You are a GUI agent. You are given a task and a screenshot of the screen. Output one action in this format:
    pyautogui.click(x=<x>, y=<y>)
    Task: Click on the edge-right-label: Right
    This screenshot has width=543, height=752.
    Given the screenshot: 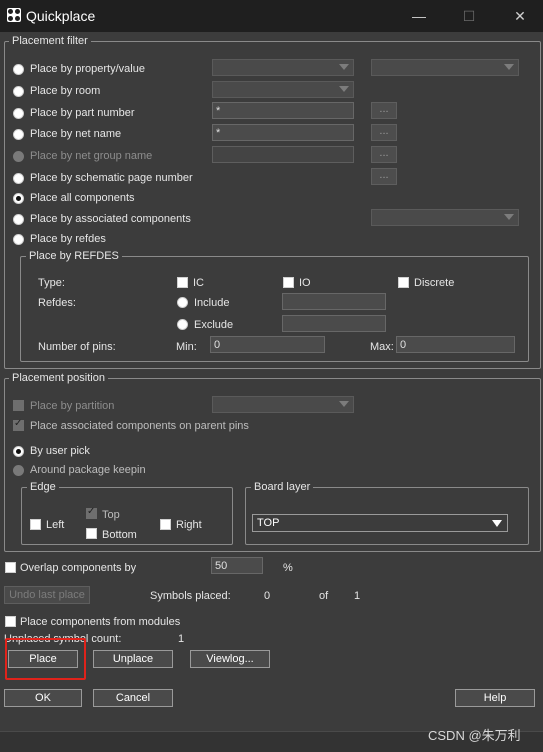 What is the action you would take?
    pyautogui.click(x=189, y=525)
    